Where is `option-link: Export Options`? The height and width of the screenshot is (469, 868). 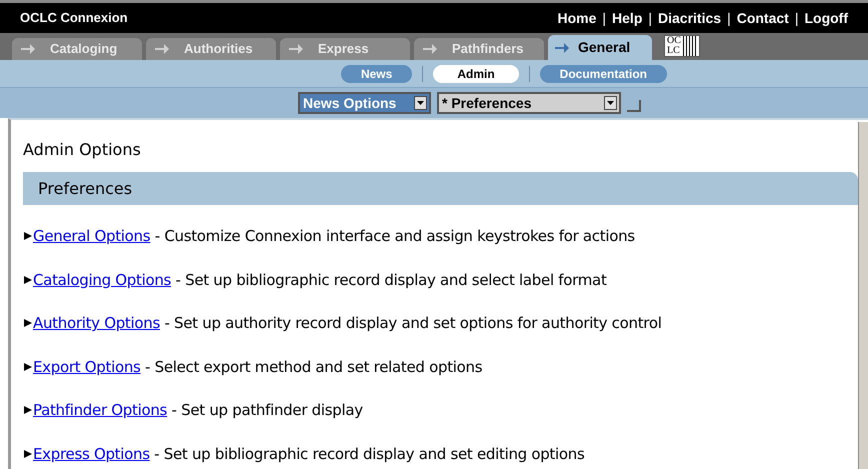
option-link: Export Options is located at coordinates (87, 367).